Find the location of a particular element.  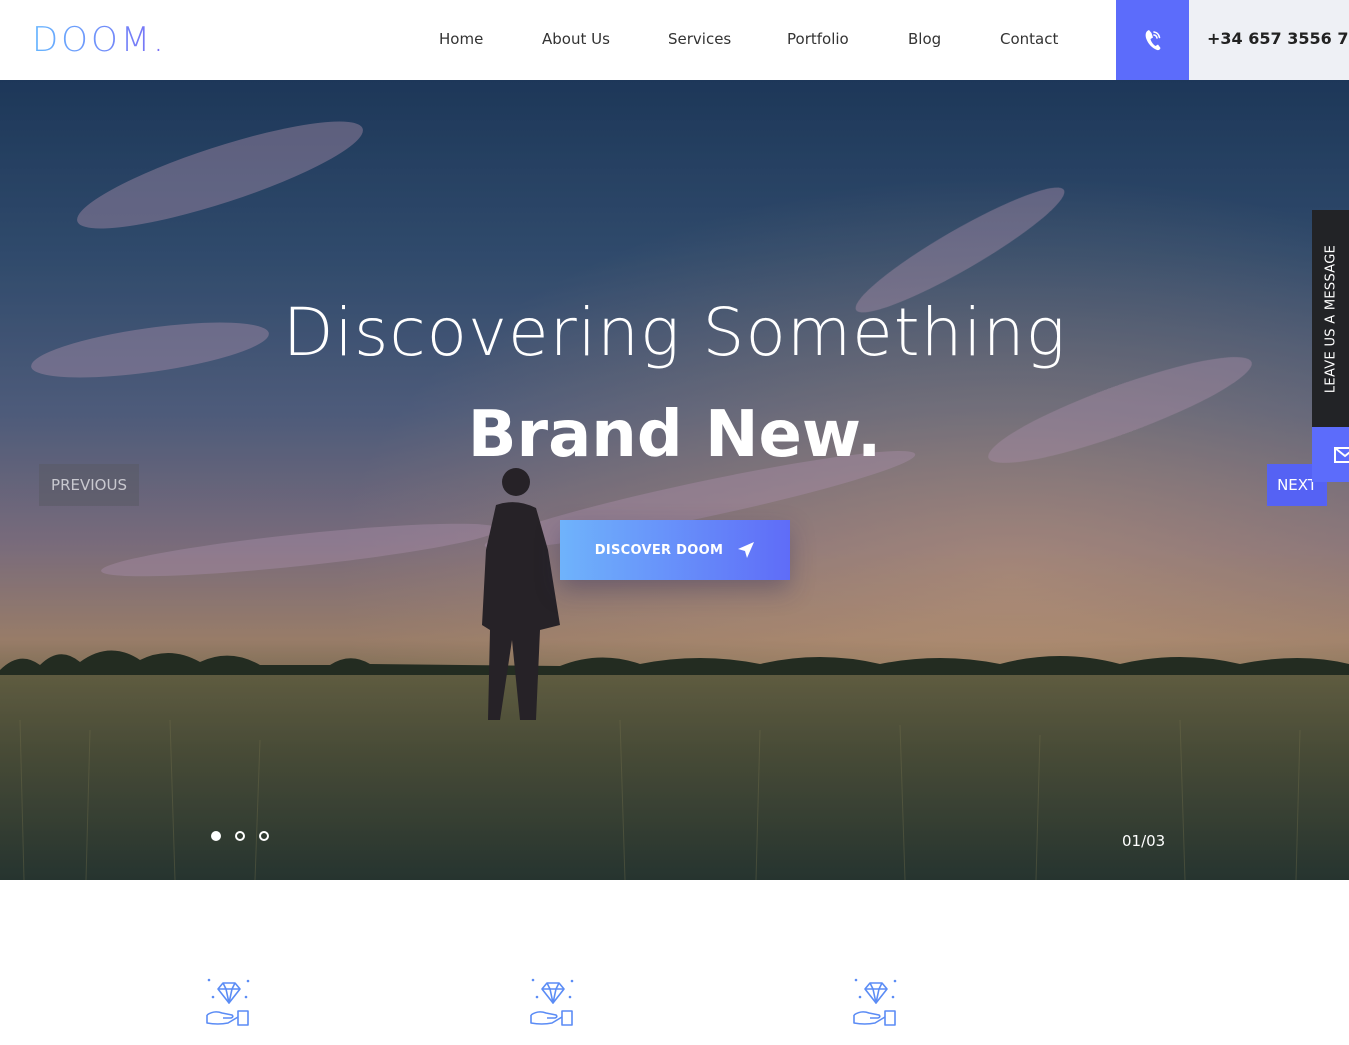

phone-number-box: +34 657 3556 778 is located at coordinates (1269, 40).